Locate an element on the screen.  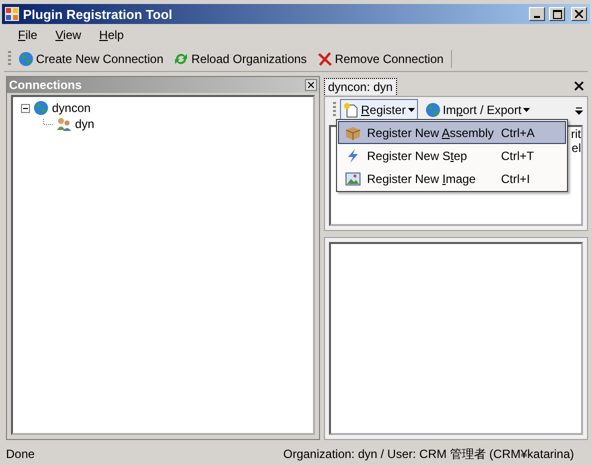
collapse-toggle is located at coordinates (25, 108).